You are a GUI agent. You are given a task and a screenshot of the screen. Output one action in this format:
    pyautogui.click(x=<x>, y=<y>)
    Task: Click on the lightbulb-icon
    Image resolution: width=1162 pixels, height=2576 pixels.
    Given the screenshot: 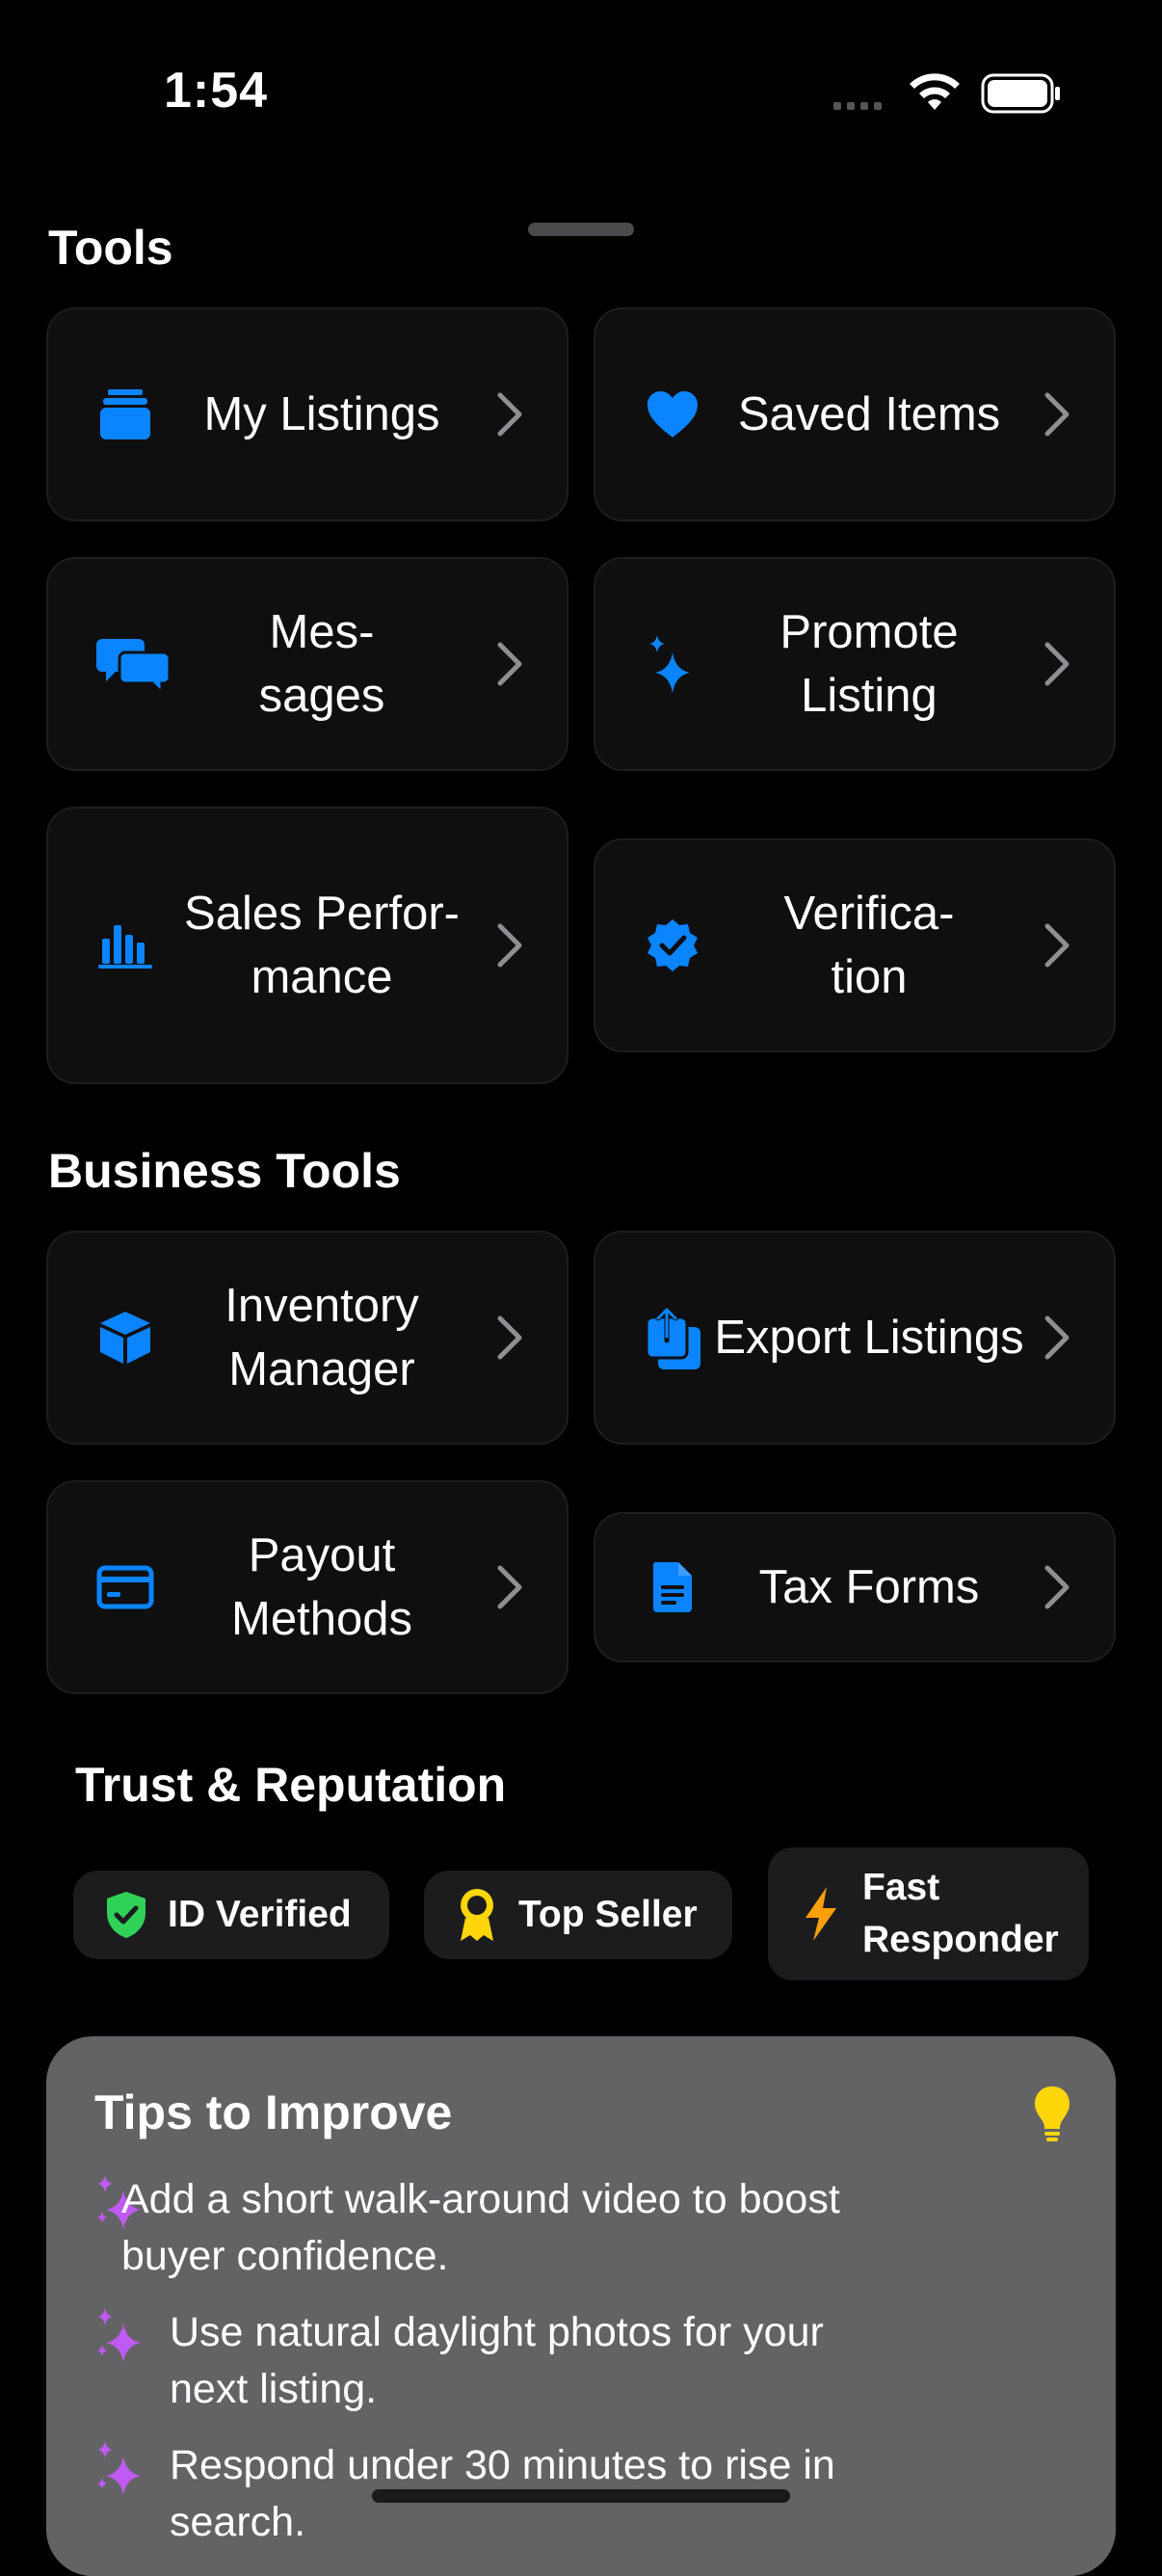 What is the action you would take?
    pyautogui.click(x=1053, y=2113)
    